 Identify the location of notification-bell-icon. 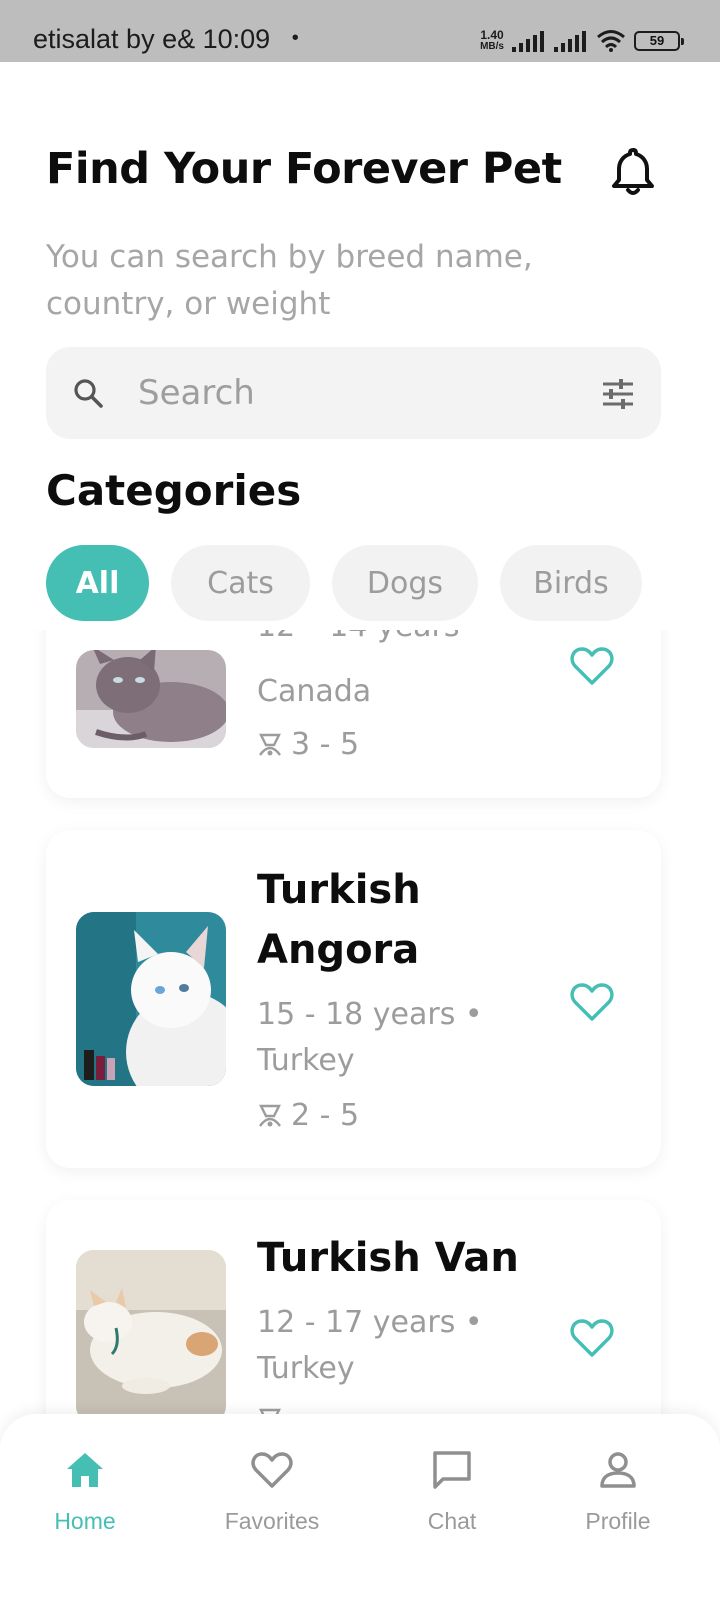
(633, 172).